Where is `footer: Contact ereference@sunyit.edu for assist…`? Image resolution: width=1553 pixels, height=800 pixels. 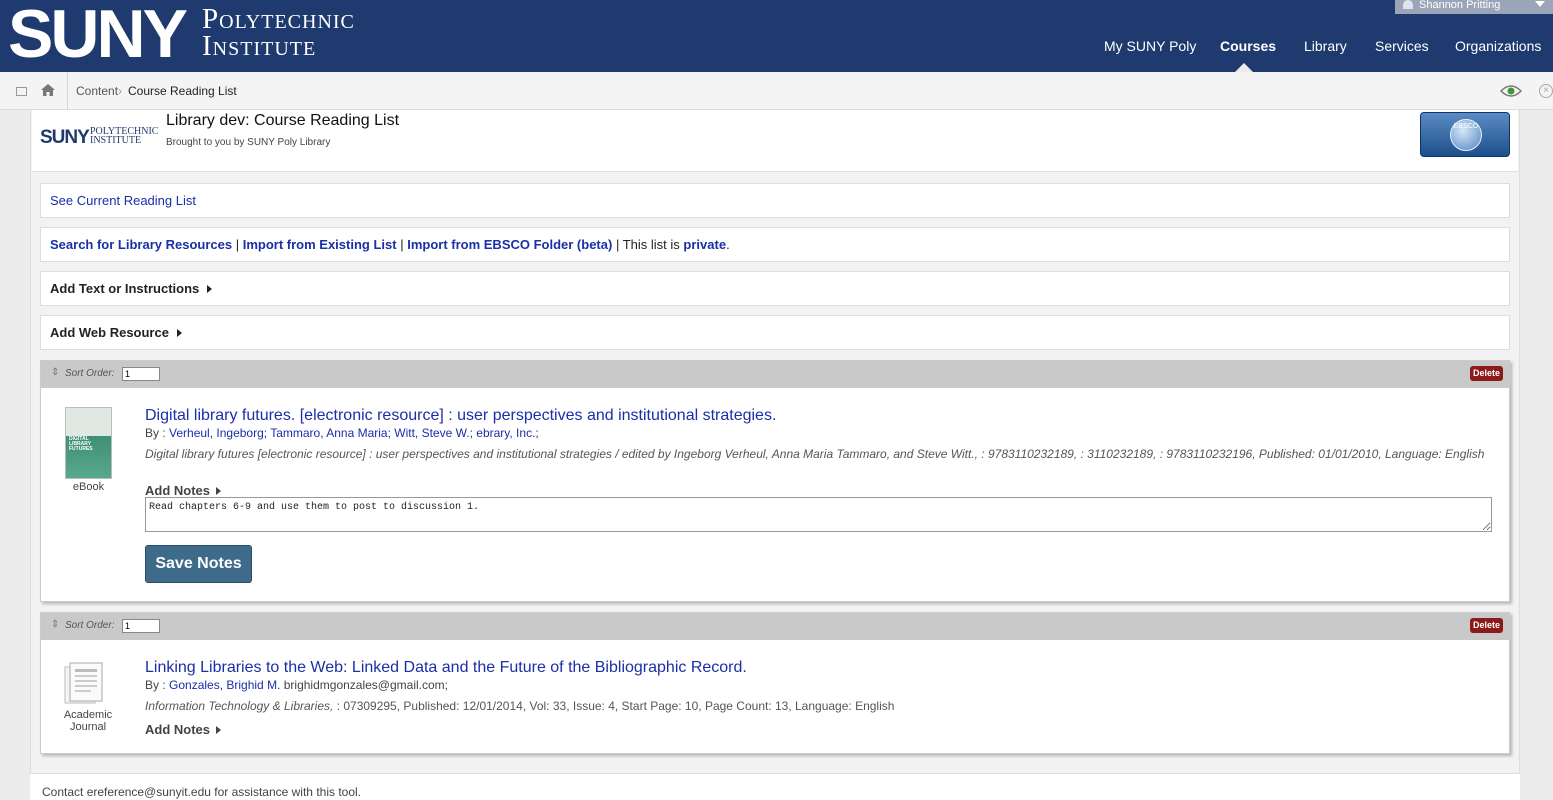
footer: Contact ereference@sunyit.edu for assist… is located at coordinates (775, 786).